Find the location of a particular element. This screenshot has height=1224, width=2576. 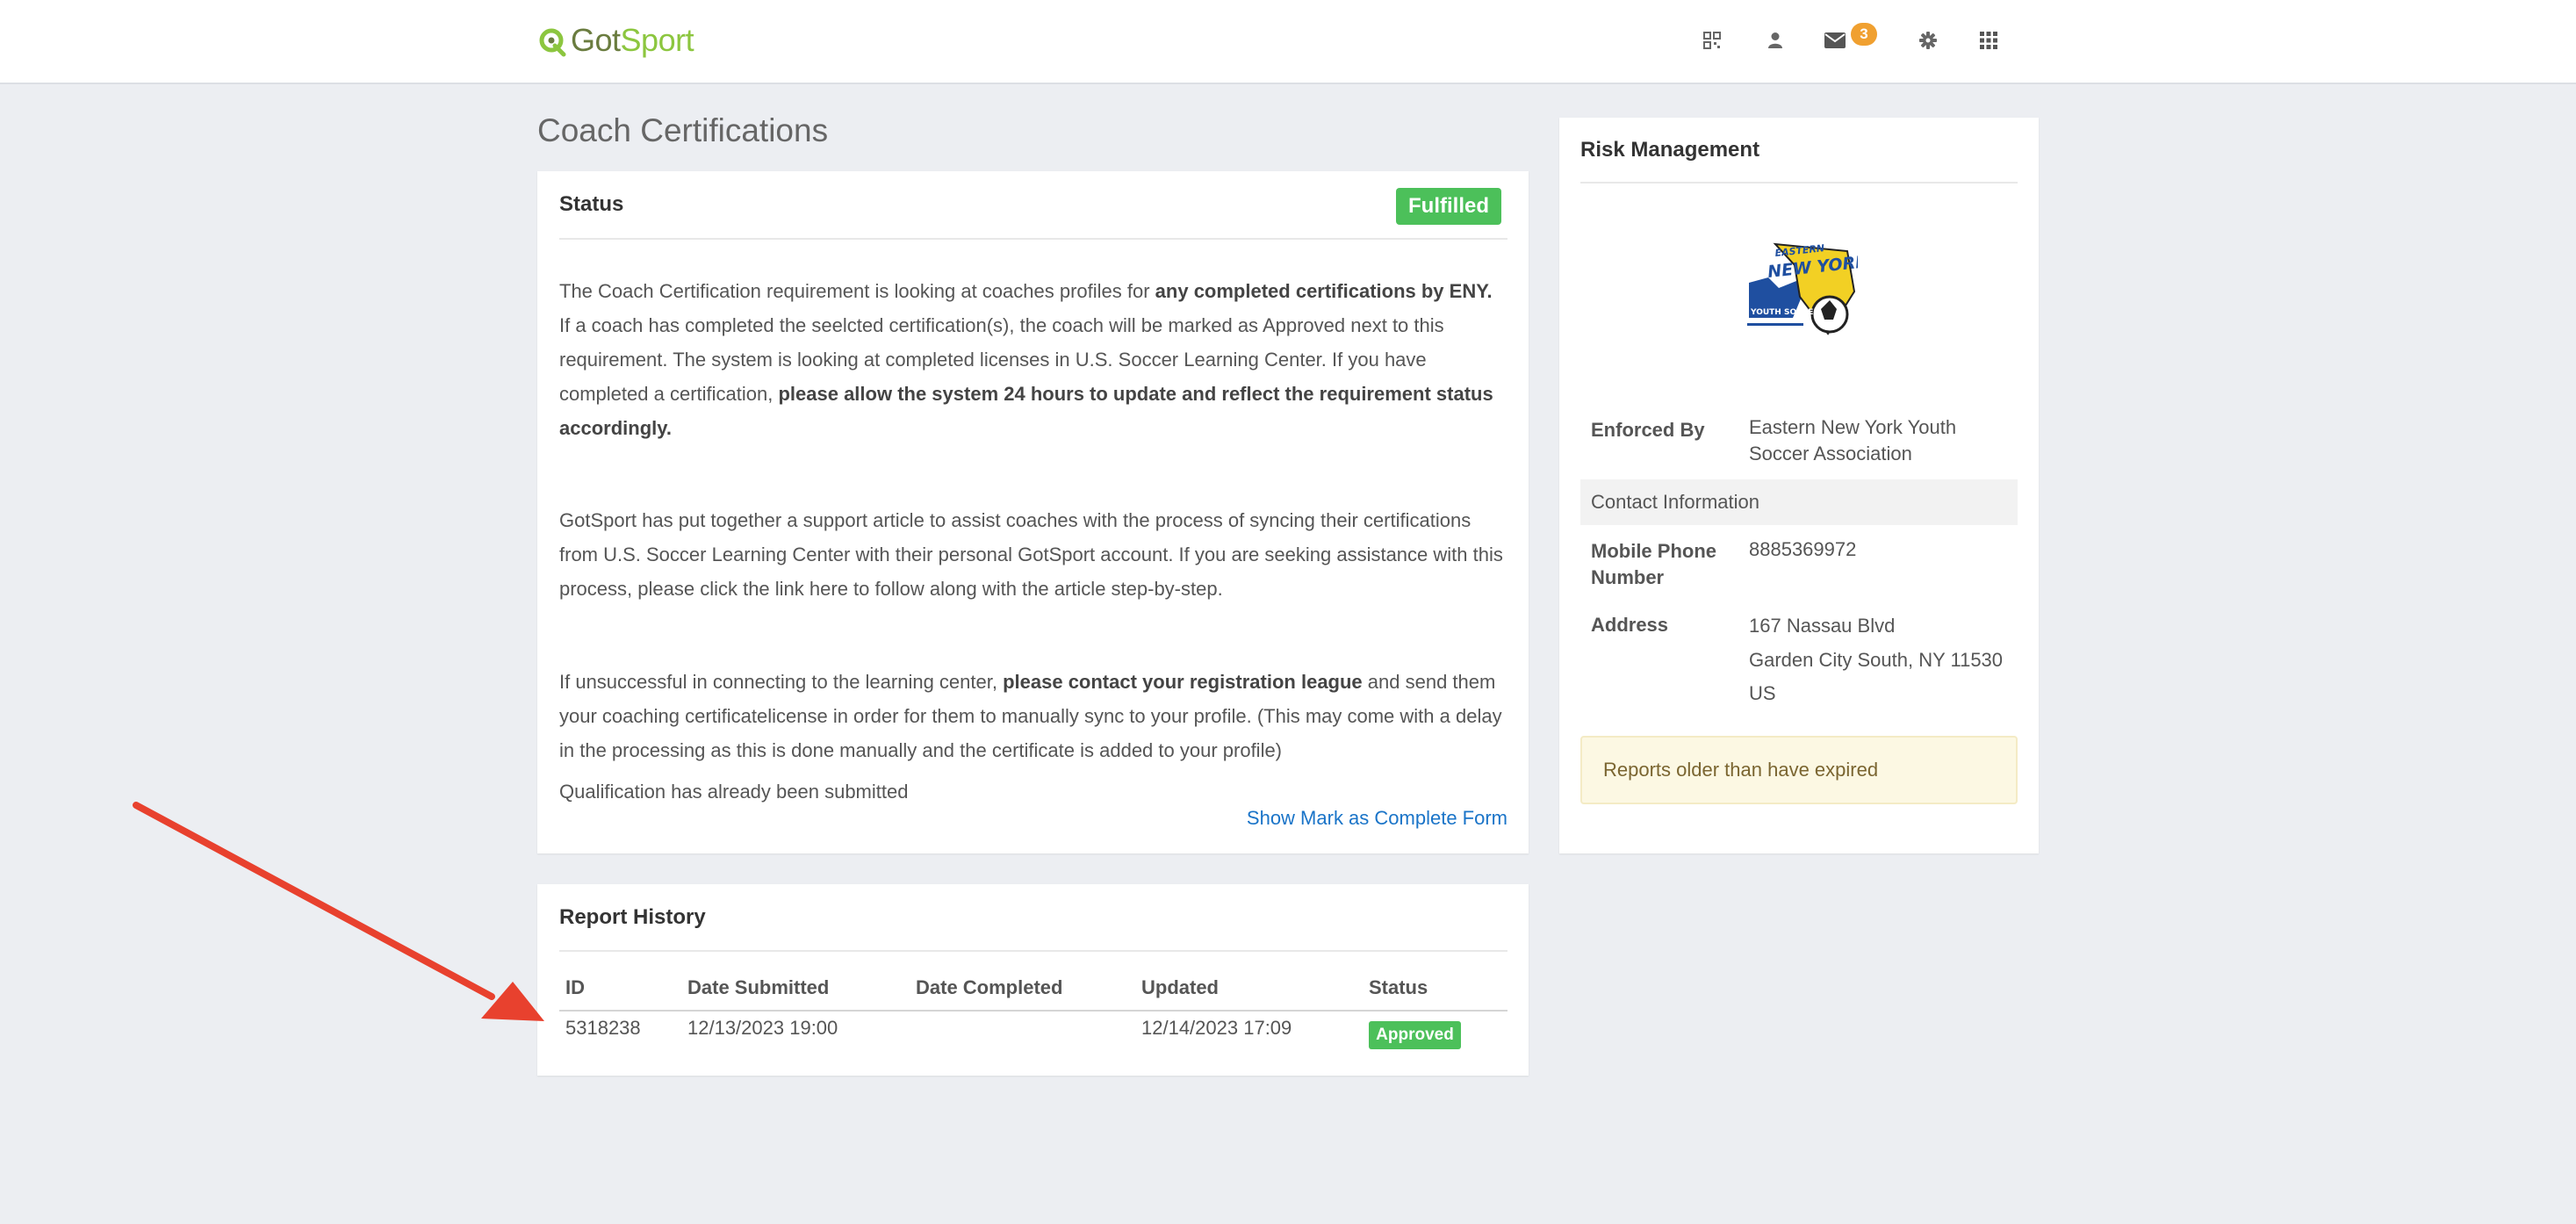

risk-management-divider is located at coordinates (1799, 183).